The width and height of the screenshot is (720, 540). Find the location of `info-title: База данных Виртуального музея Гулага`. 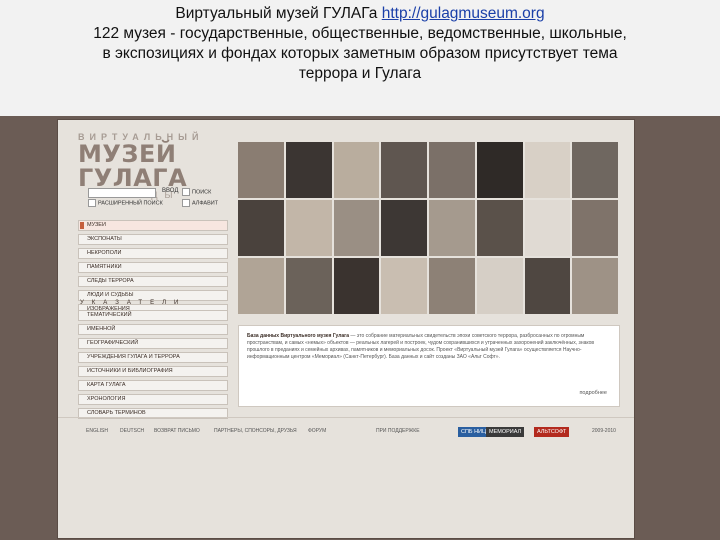

info-title: База данных Виртуального музея Гулага is located at coordinates (298, 336).